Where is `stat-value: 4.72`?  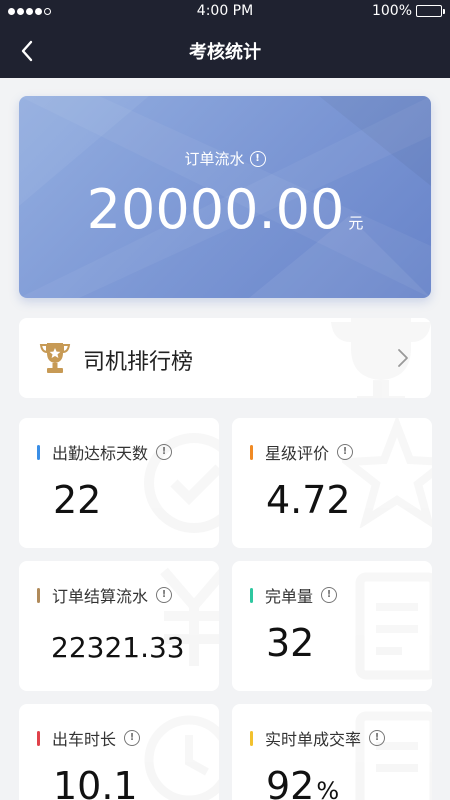 stat-value: 4.72 is located at coordinates (308, 500).